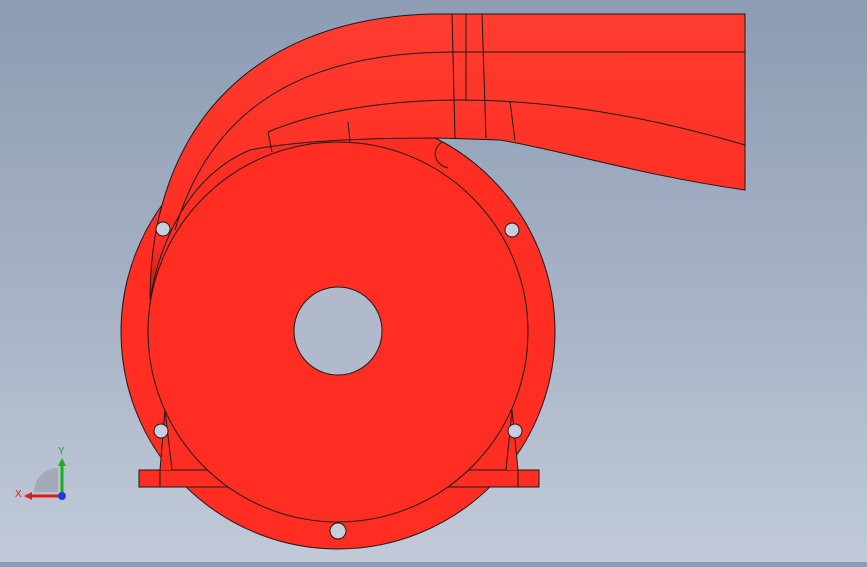  What do you see at coordinates (338, 331) in the screenshot?
I see `shaft-hole` at bounding box center [338, 331].